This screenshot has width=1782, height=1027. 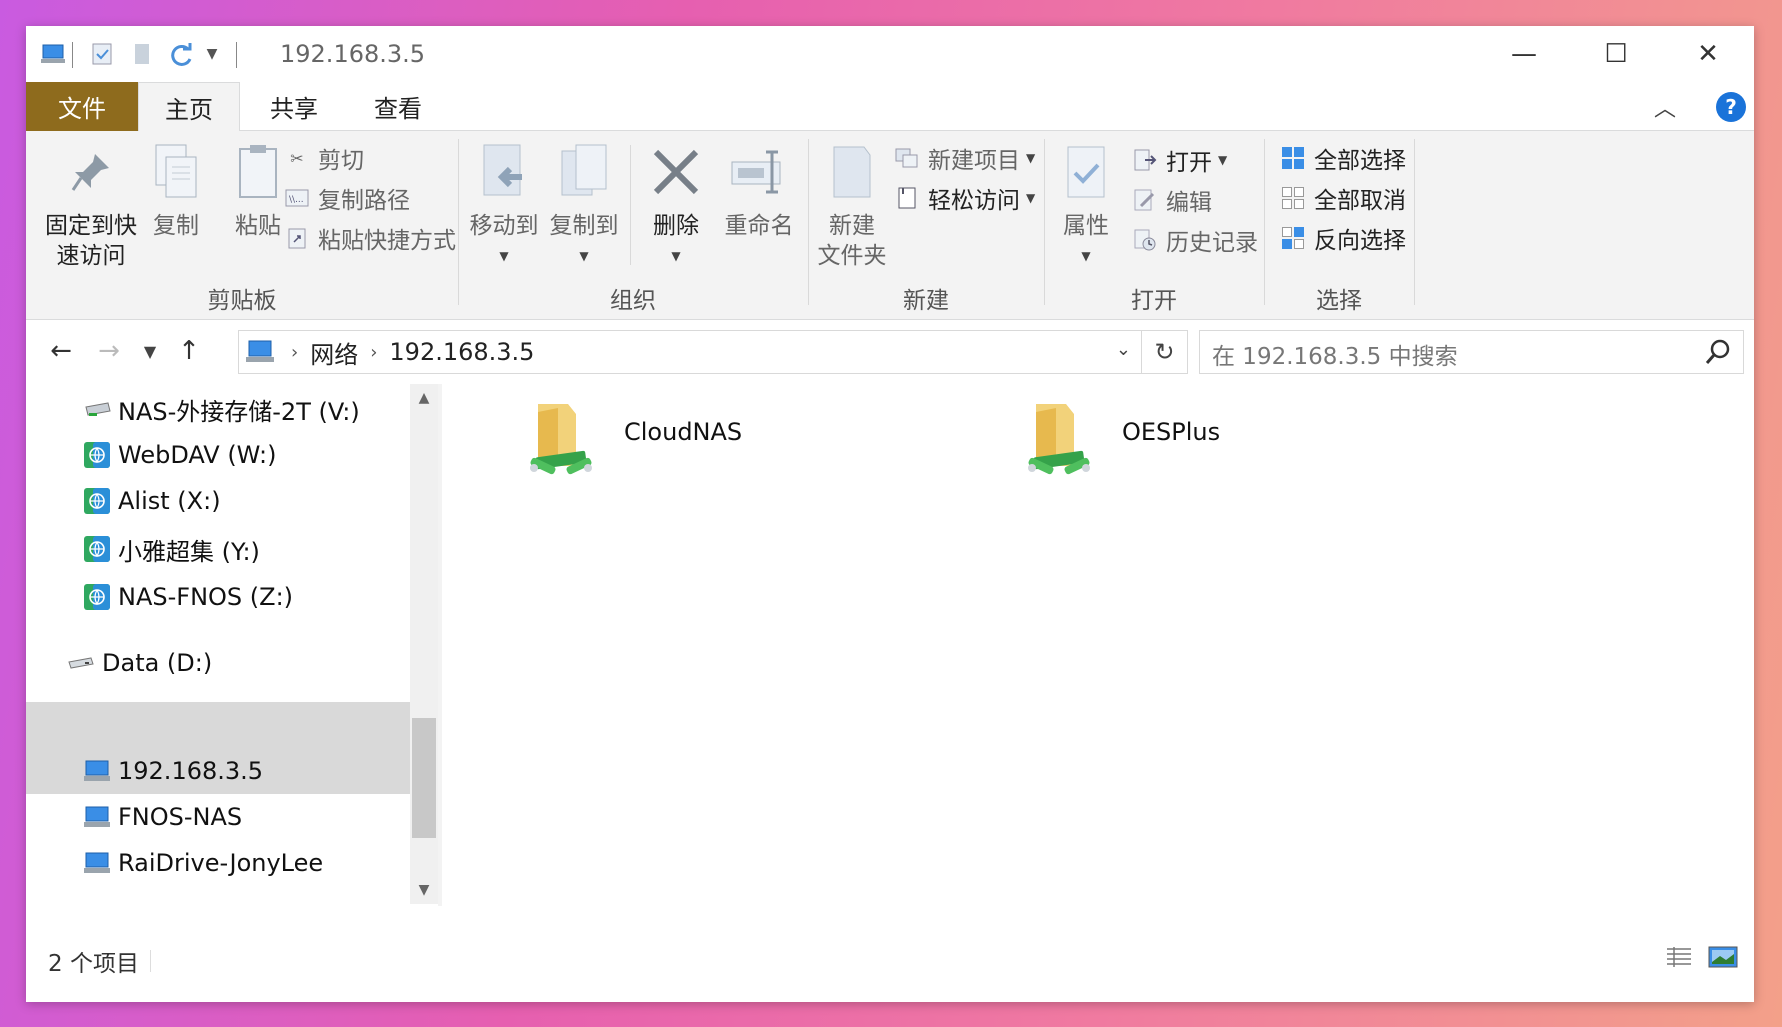 What do you see at coordinates (633, 301) in the screenshot?
I see `organize-group-label: 组织` at bounding box center [633, 301].